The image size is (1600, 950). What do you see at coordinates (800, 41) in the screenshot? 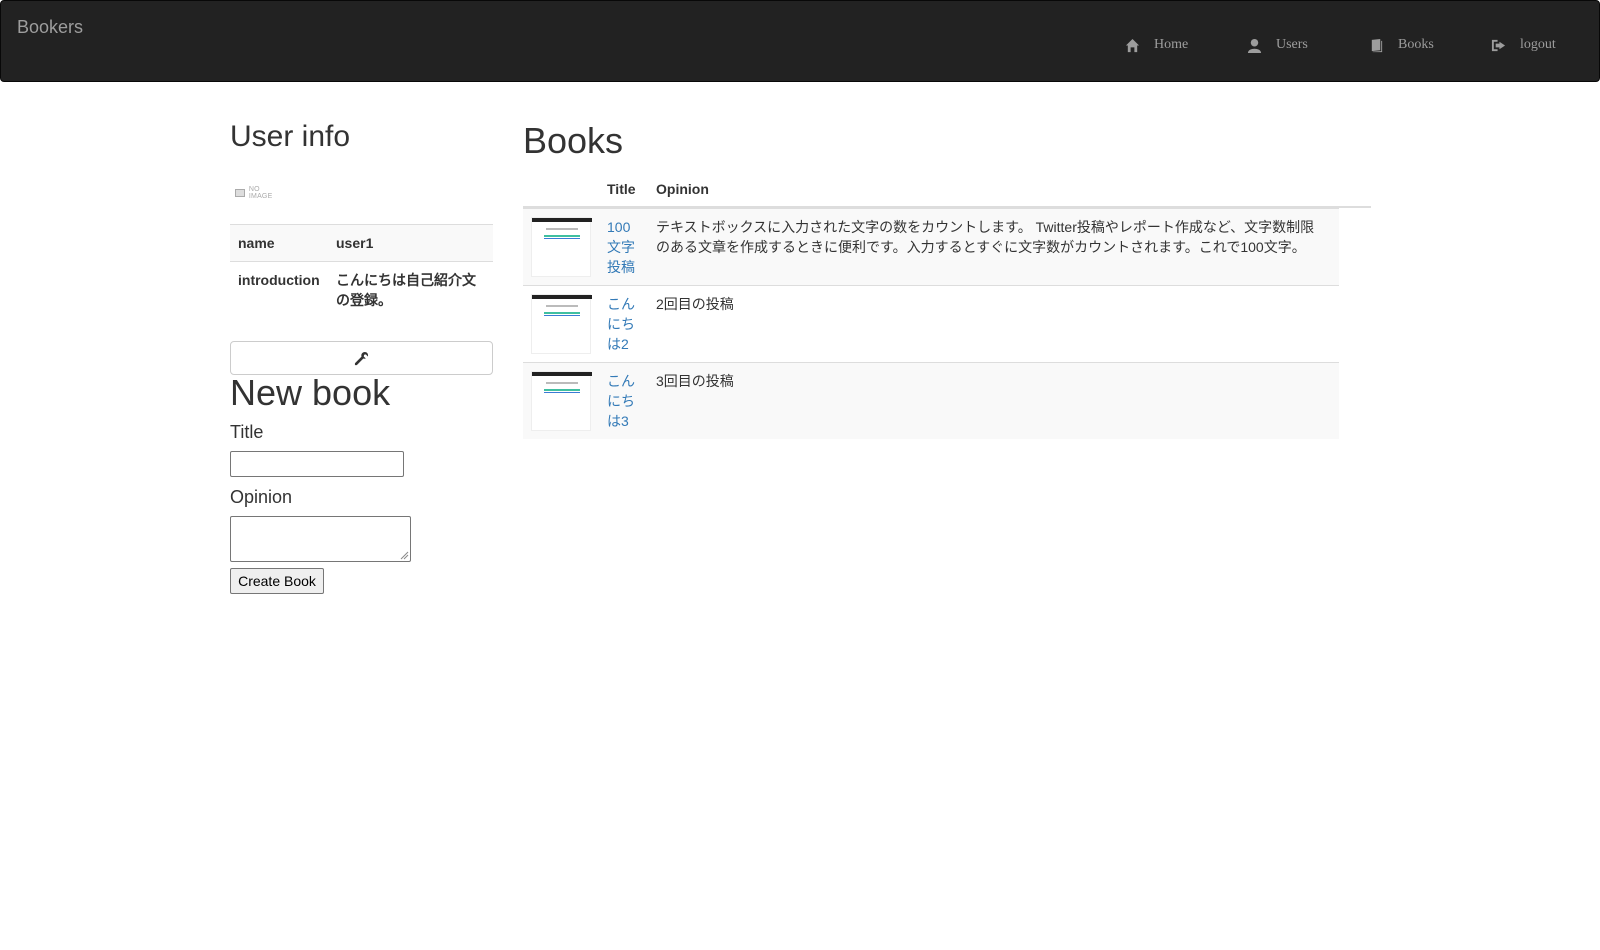
I see `top-navbar: Bookers Home Users Books logout` at bounding box center [800, 41].